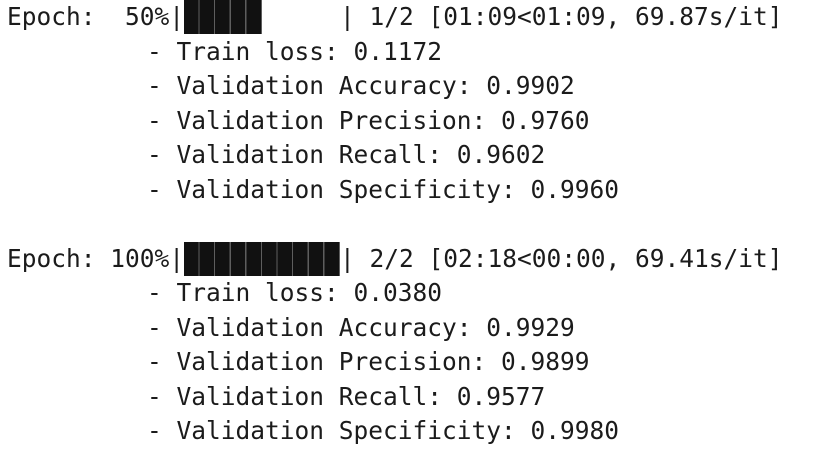 This screenshot has width=826, height=467. Describe the element at coordinates (361, 327) in the screenshot. I see `validation-accuracy-line: - Validation Accuracy: 0.9929` at that location.